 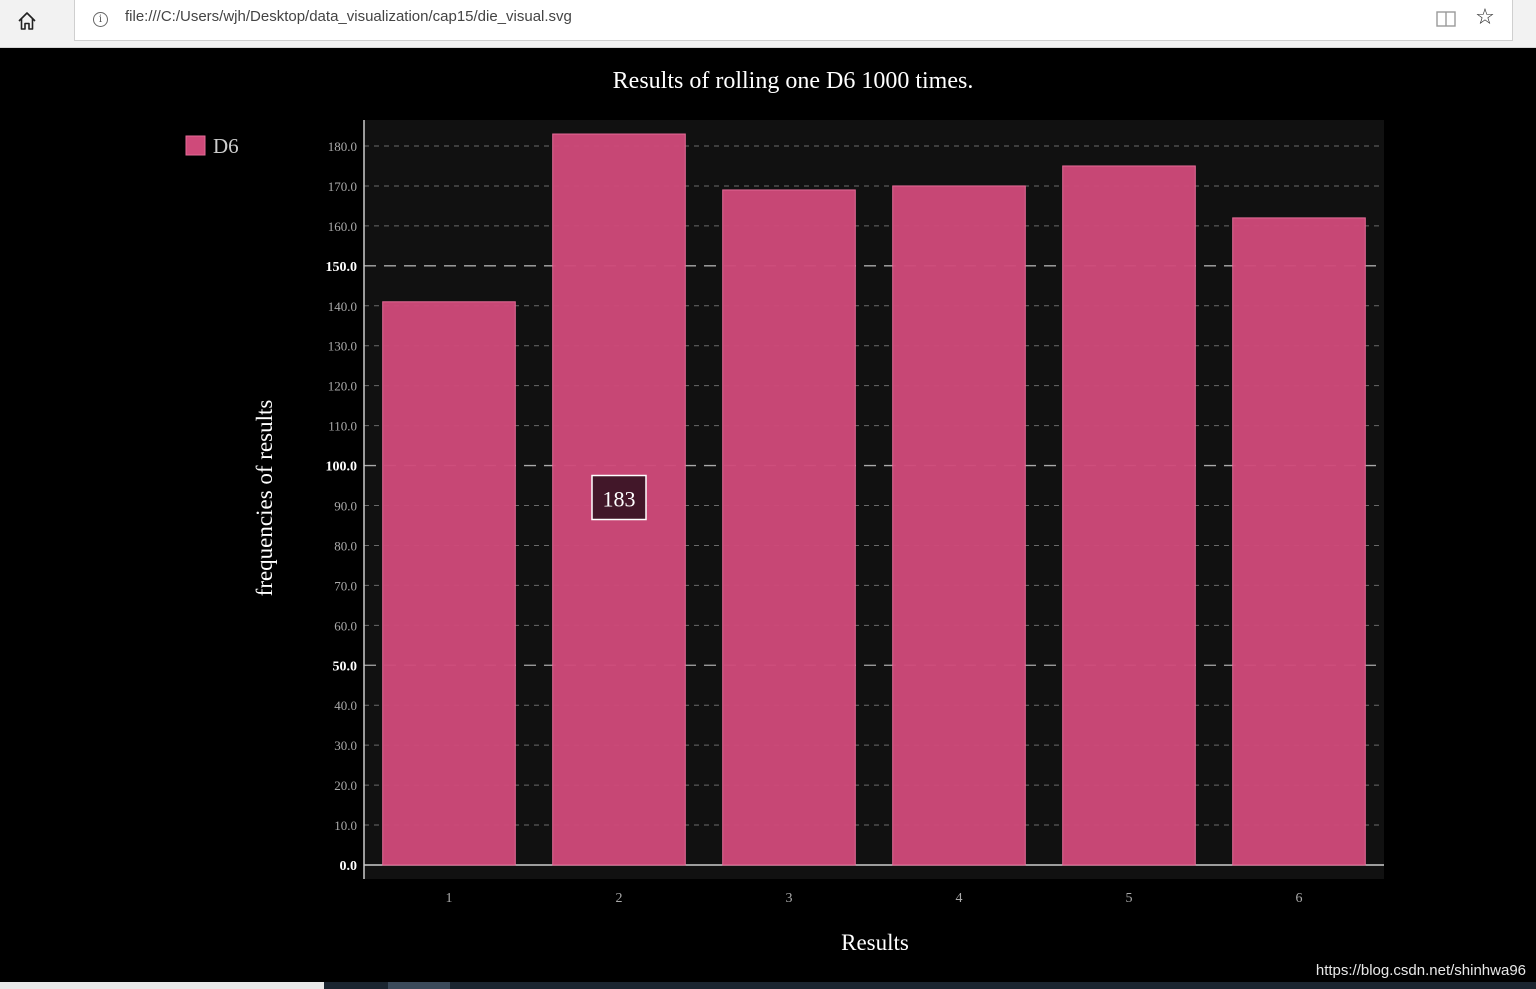 What do you see at coordinates (345, 545) in the screenshot?
I see `y-tick-label: 80.0` at bounding box center [345, 545].